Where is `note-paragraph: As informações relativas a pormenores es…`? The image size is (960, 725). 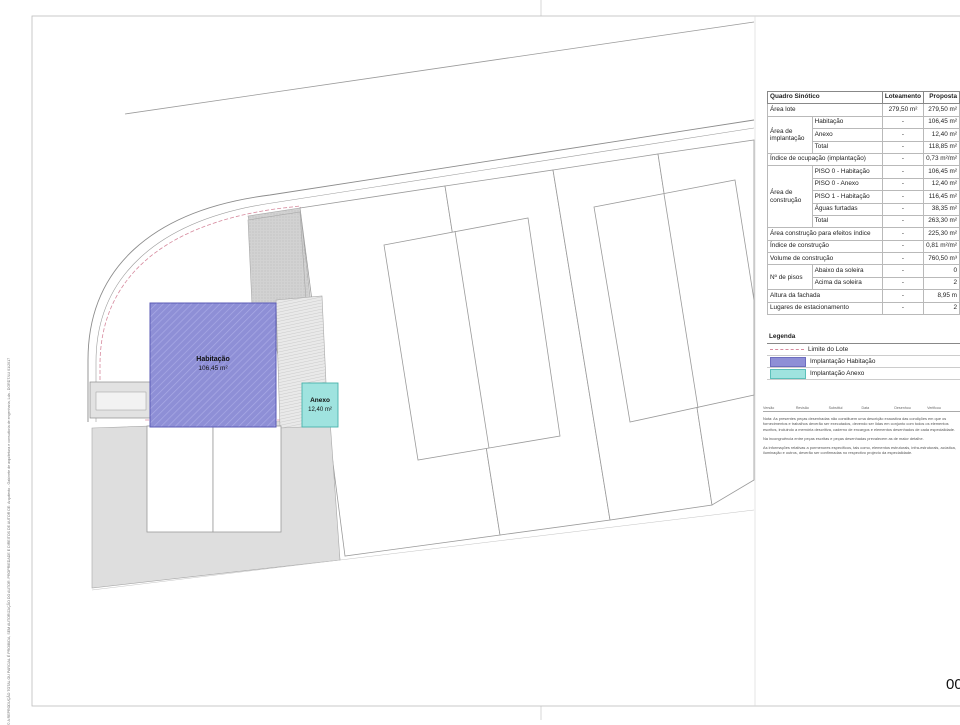
note-paragraph: As informações relativas a pormenores es… is located at coordinates (859, 450).